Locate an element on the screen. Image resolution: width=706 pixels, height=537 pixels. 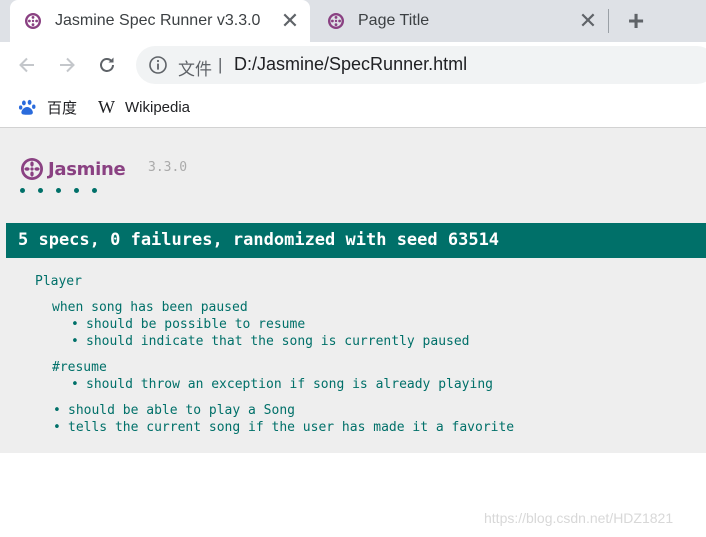
new-tab-button: + is located at coordinates (636, 20).